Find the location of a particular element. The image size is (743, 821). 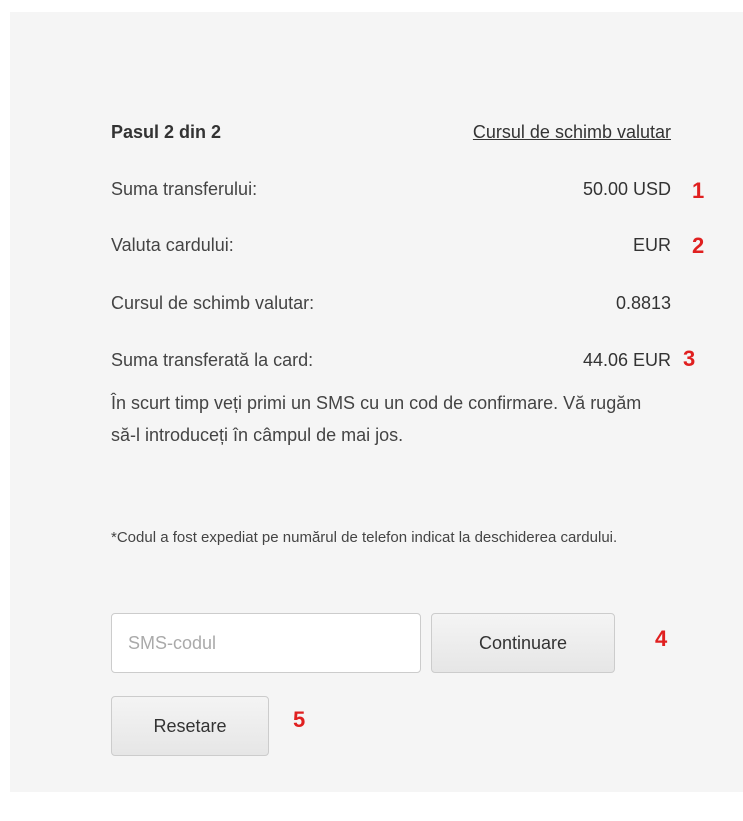

annotation-marker: 1 is located at coordinates (698, 190).